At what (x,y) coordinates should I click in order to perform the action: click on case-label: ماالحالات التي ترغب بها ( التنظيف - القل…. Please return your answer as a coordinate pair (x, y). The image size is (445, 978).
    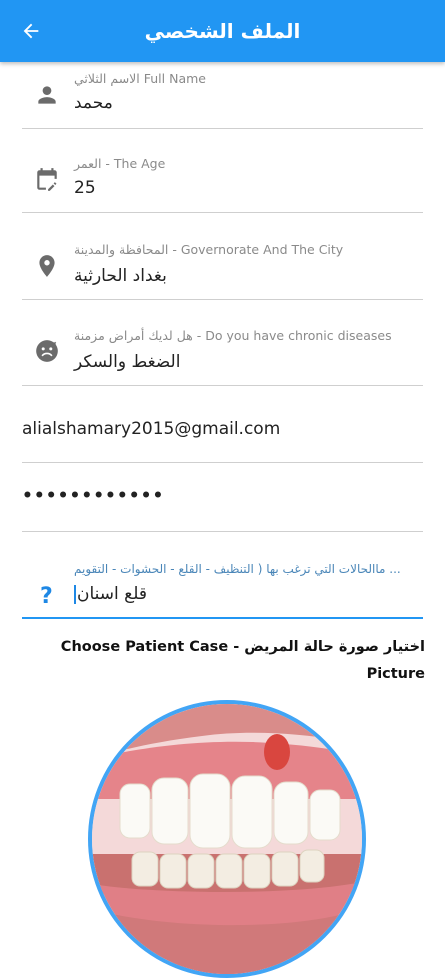
    Looking at the image, I should click on (237, 569).